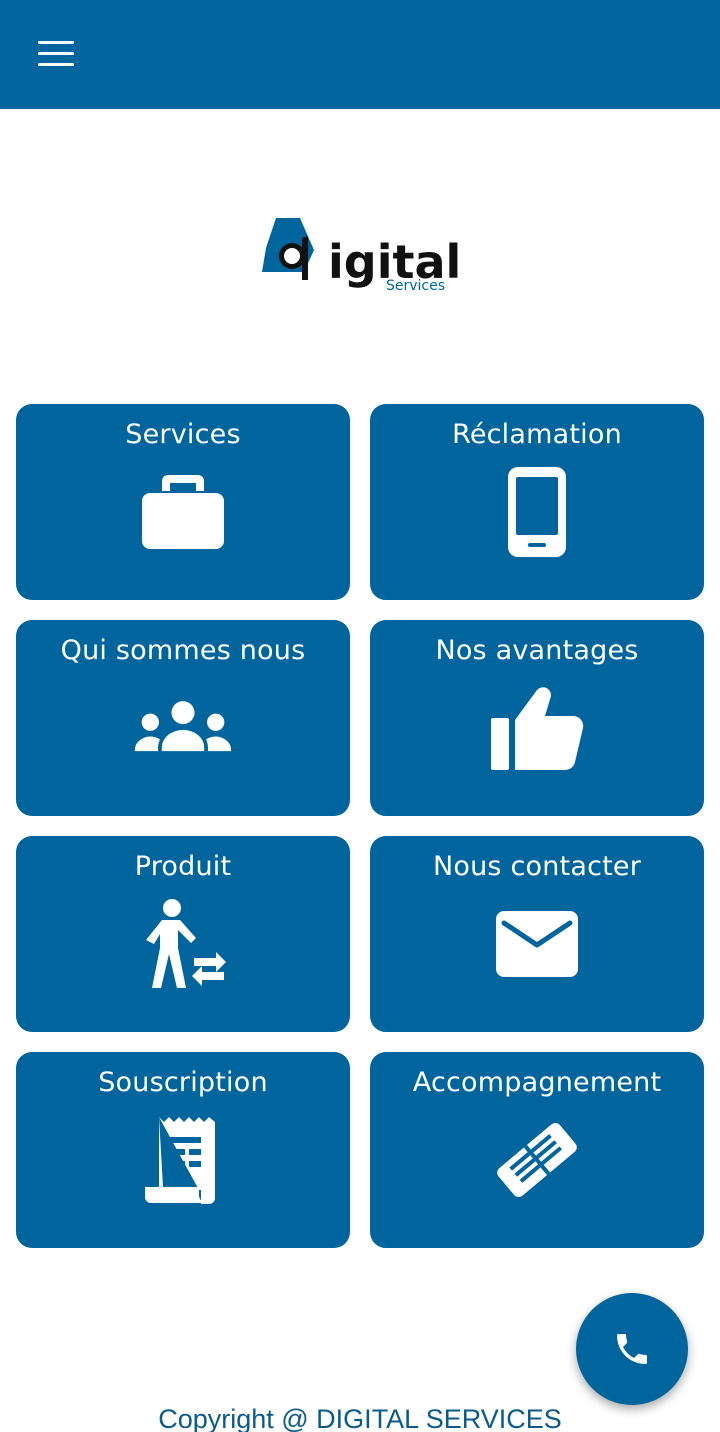  I want to click on call-button, so click(632, 1349).